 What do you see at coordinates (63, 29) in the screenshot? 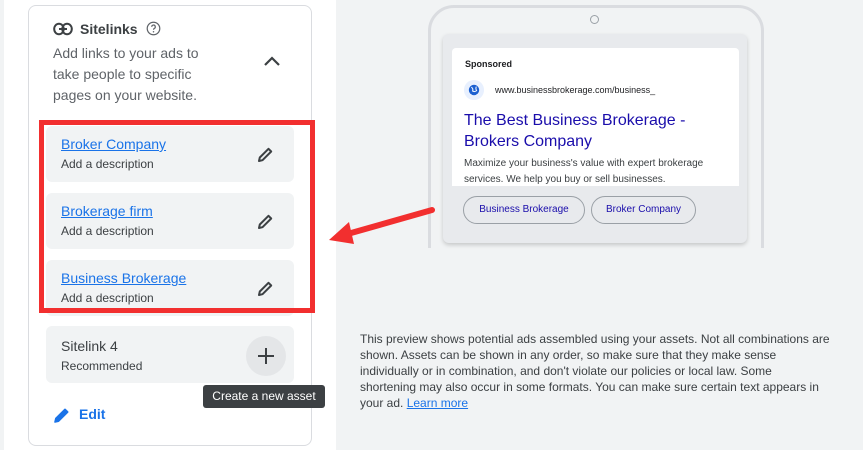
I see `link-icon` at bounding box center [63, 29].